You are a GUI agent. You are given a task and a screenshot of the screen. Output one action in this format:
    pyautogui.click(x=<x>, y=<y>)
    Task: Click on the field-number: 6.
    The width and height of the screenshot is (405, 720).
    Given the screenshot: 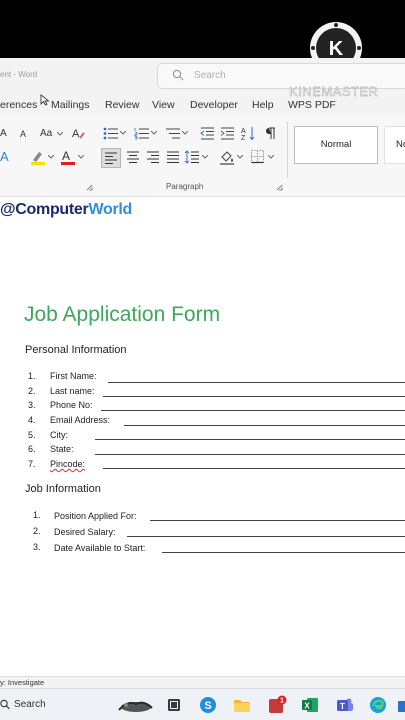 What is the action you would take?
    pyautogui.click(x=32, y=449)
    